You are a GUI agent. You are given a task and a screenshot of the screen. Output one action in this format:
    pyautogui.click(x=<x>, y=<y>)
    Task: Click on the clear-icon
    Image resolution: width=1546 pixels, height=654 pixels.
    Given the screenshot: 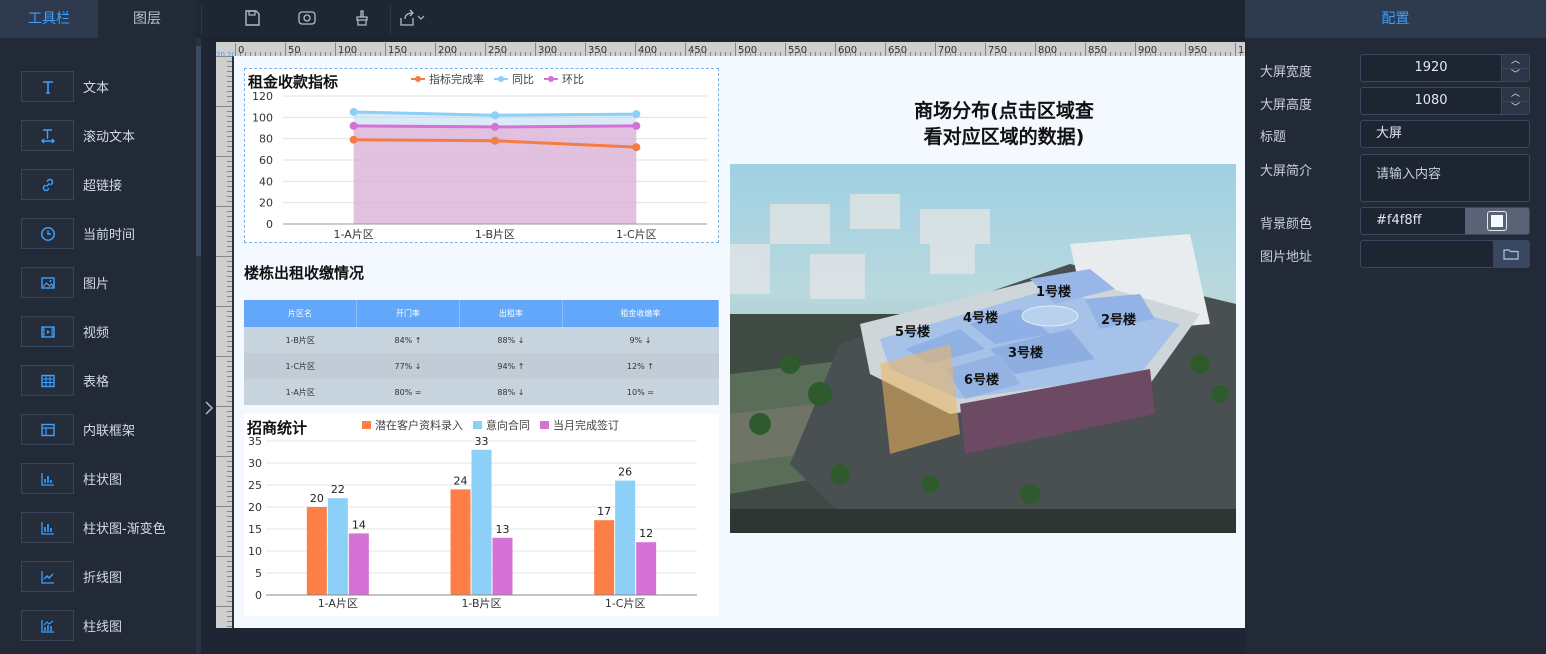 What is the action you would take?
    pyautogui.click(x=362, y=18)
    